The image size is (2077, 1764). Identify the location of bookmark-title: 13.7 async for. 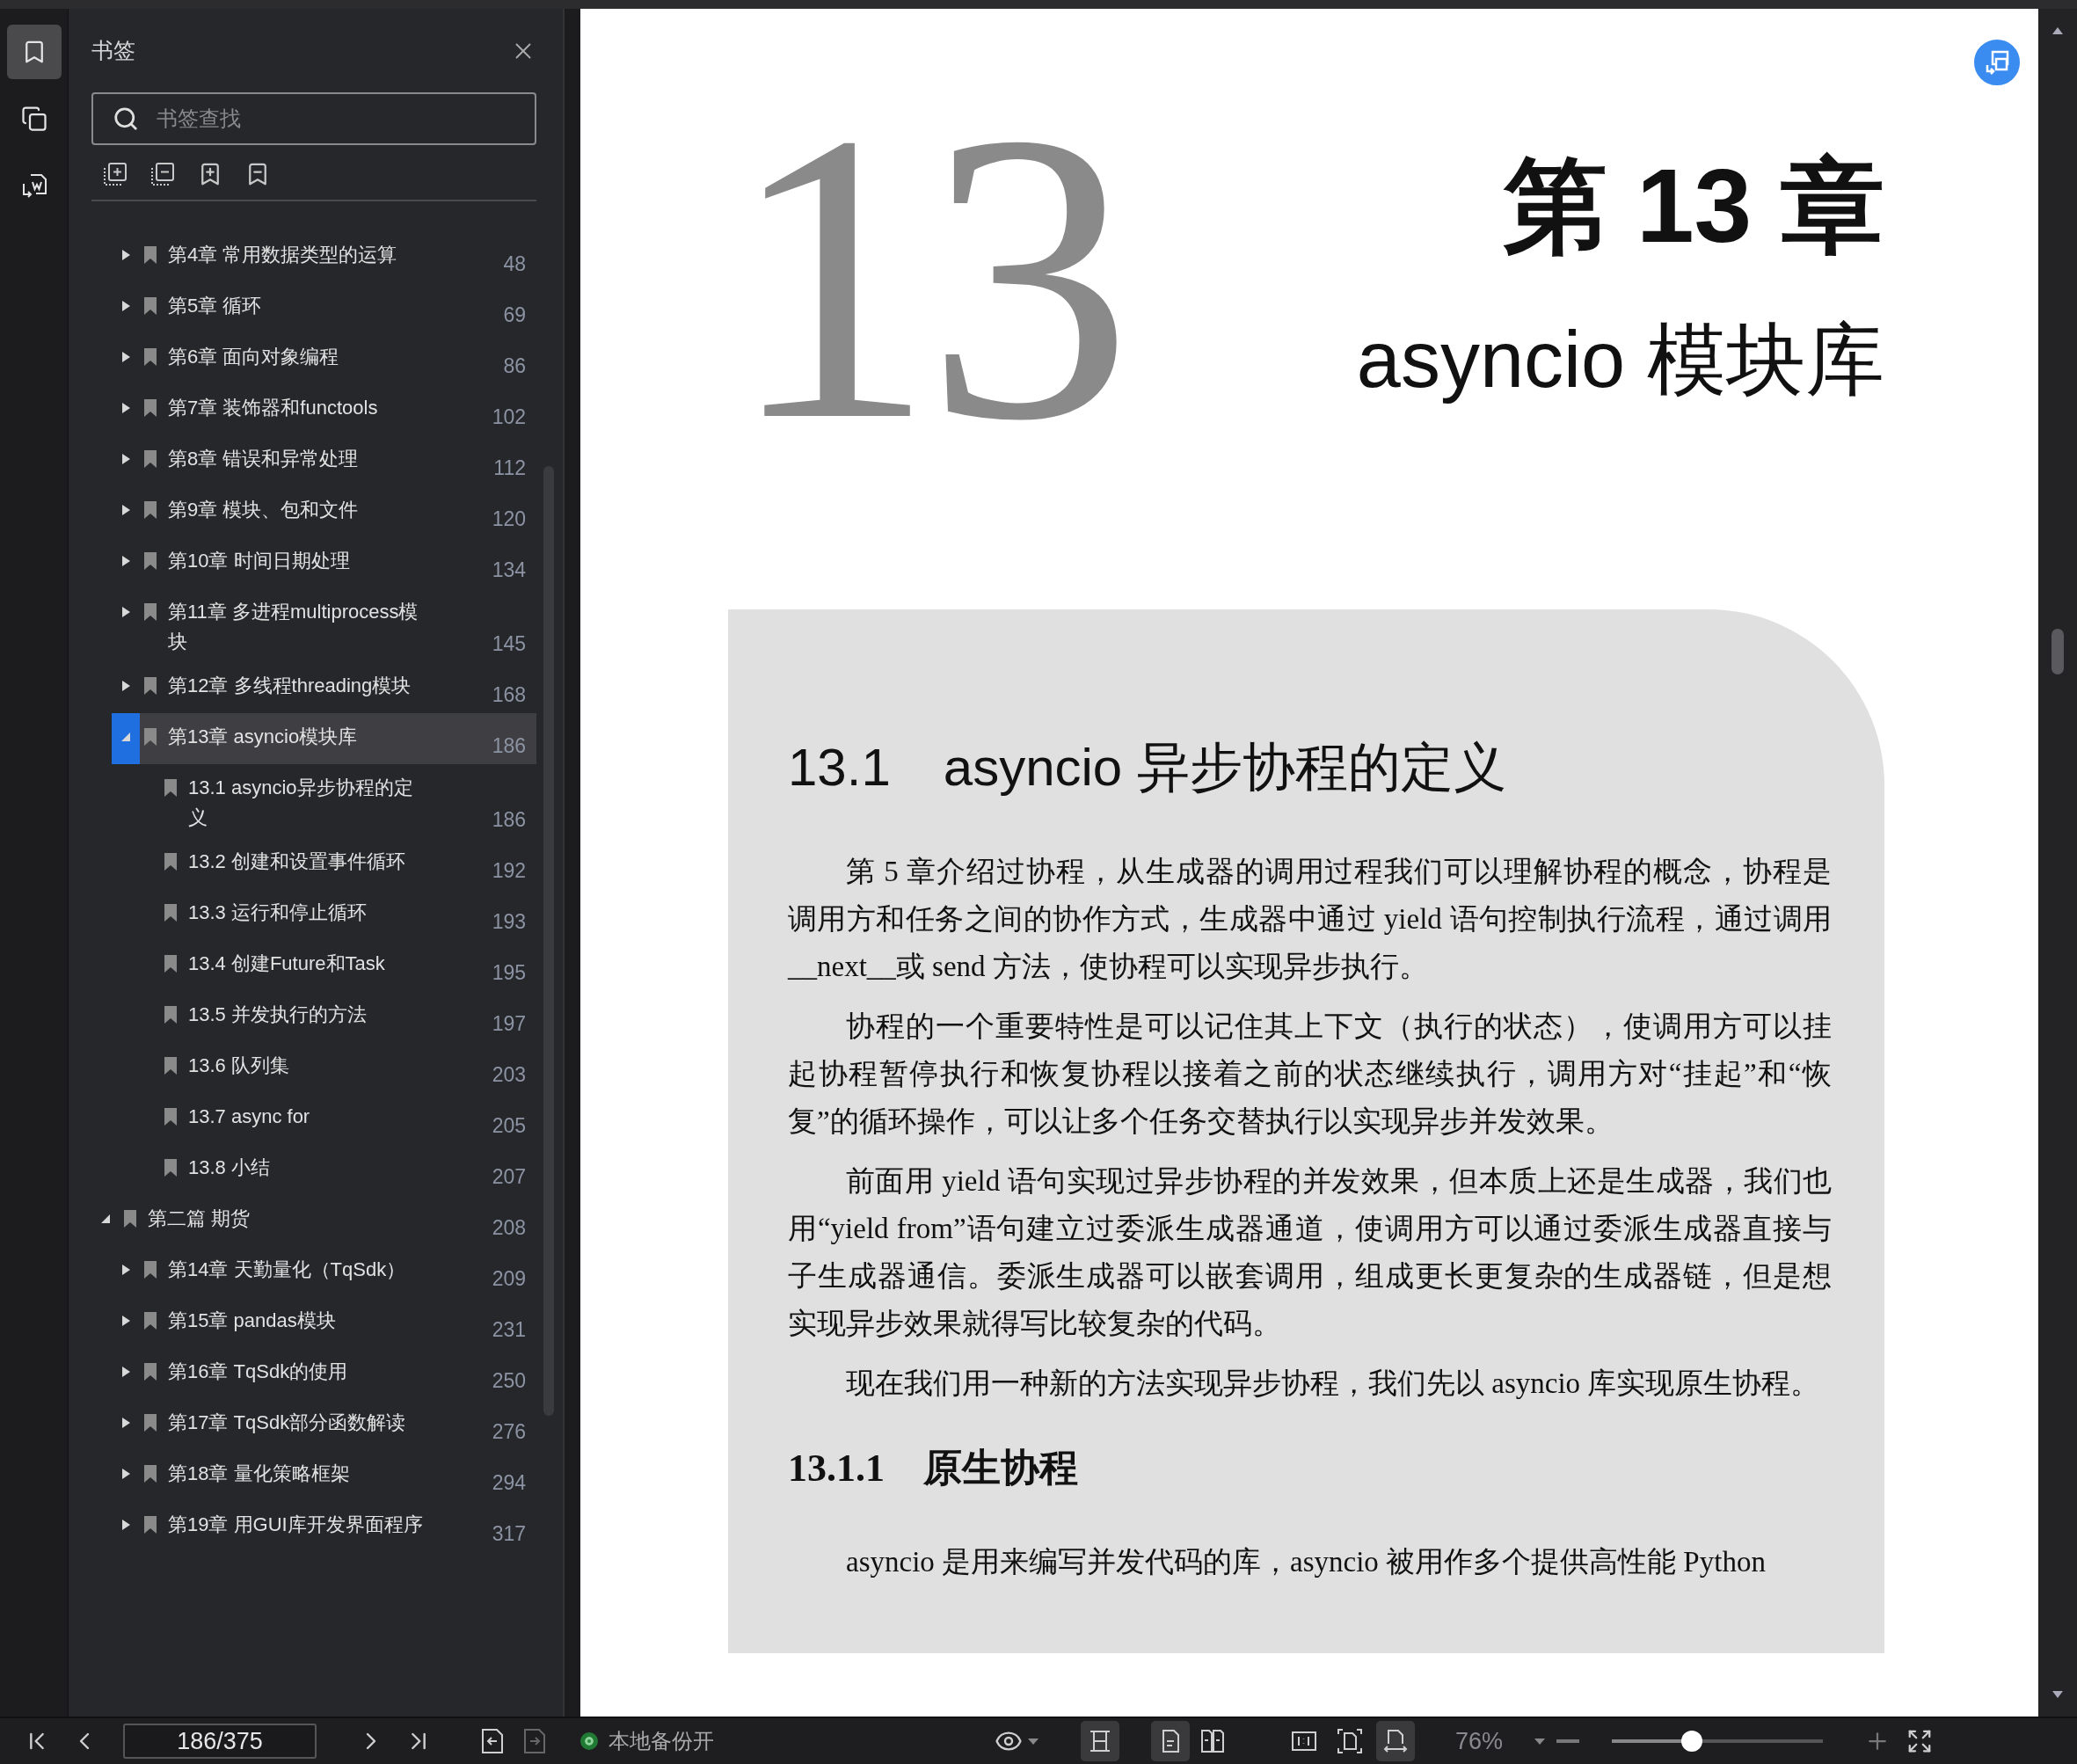
(249, 1116).